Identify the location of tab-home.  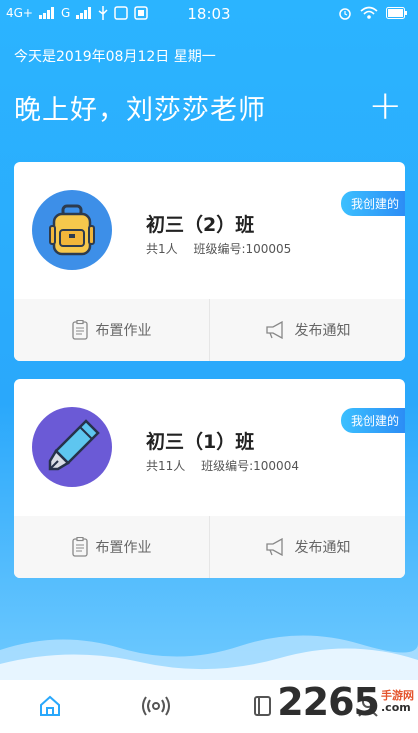
(50, 707).